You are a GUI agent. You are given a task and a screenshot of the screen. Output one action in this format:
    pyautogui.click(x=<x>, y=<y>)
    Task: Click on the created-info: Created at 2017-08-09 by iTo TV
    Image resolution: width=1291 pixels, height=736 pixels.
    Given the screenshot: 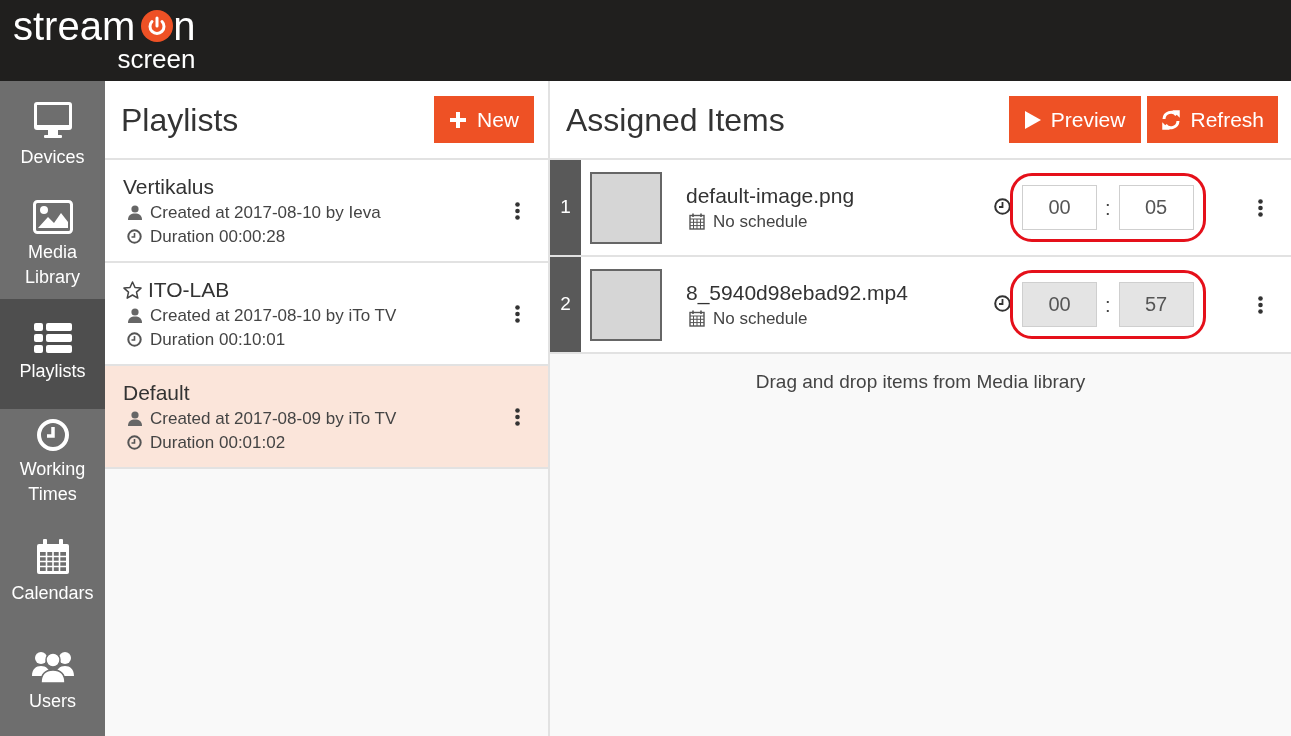 What is the action you would take?
    pyautogui.click(x=273, y=418)
    